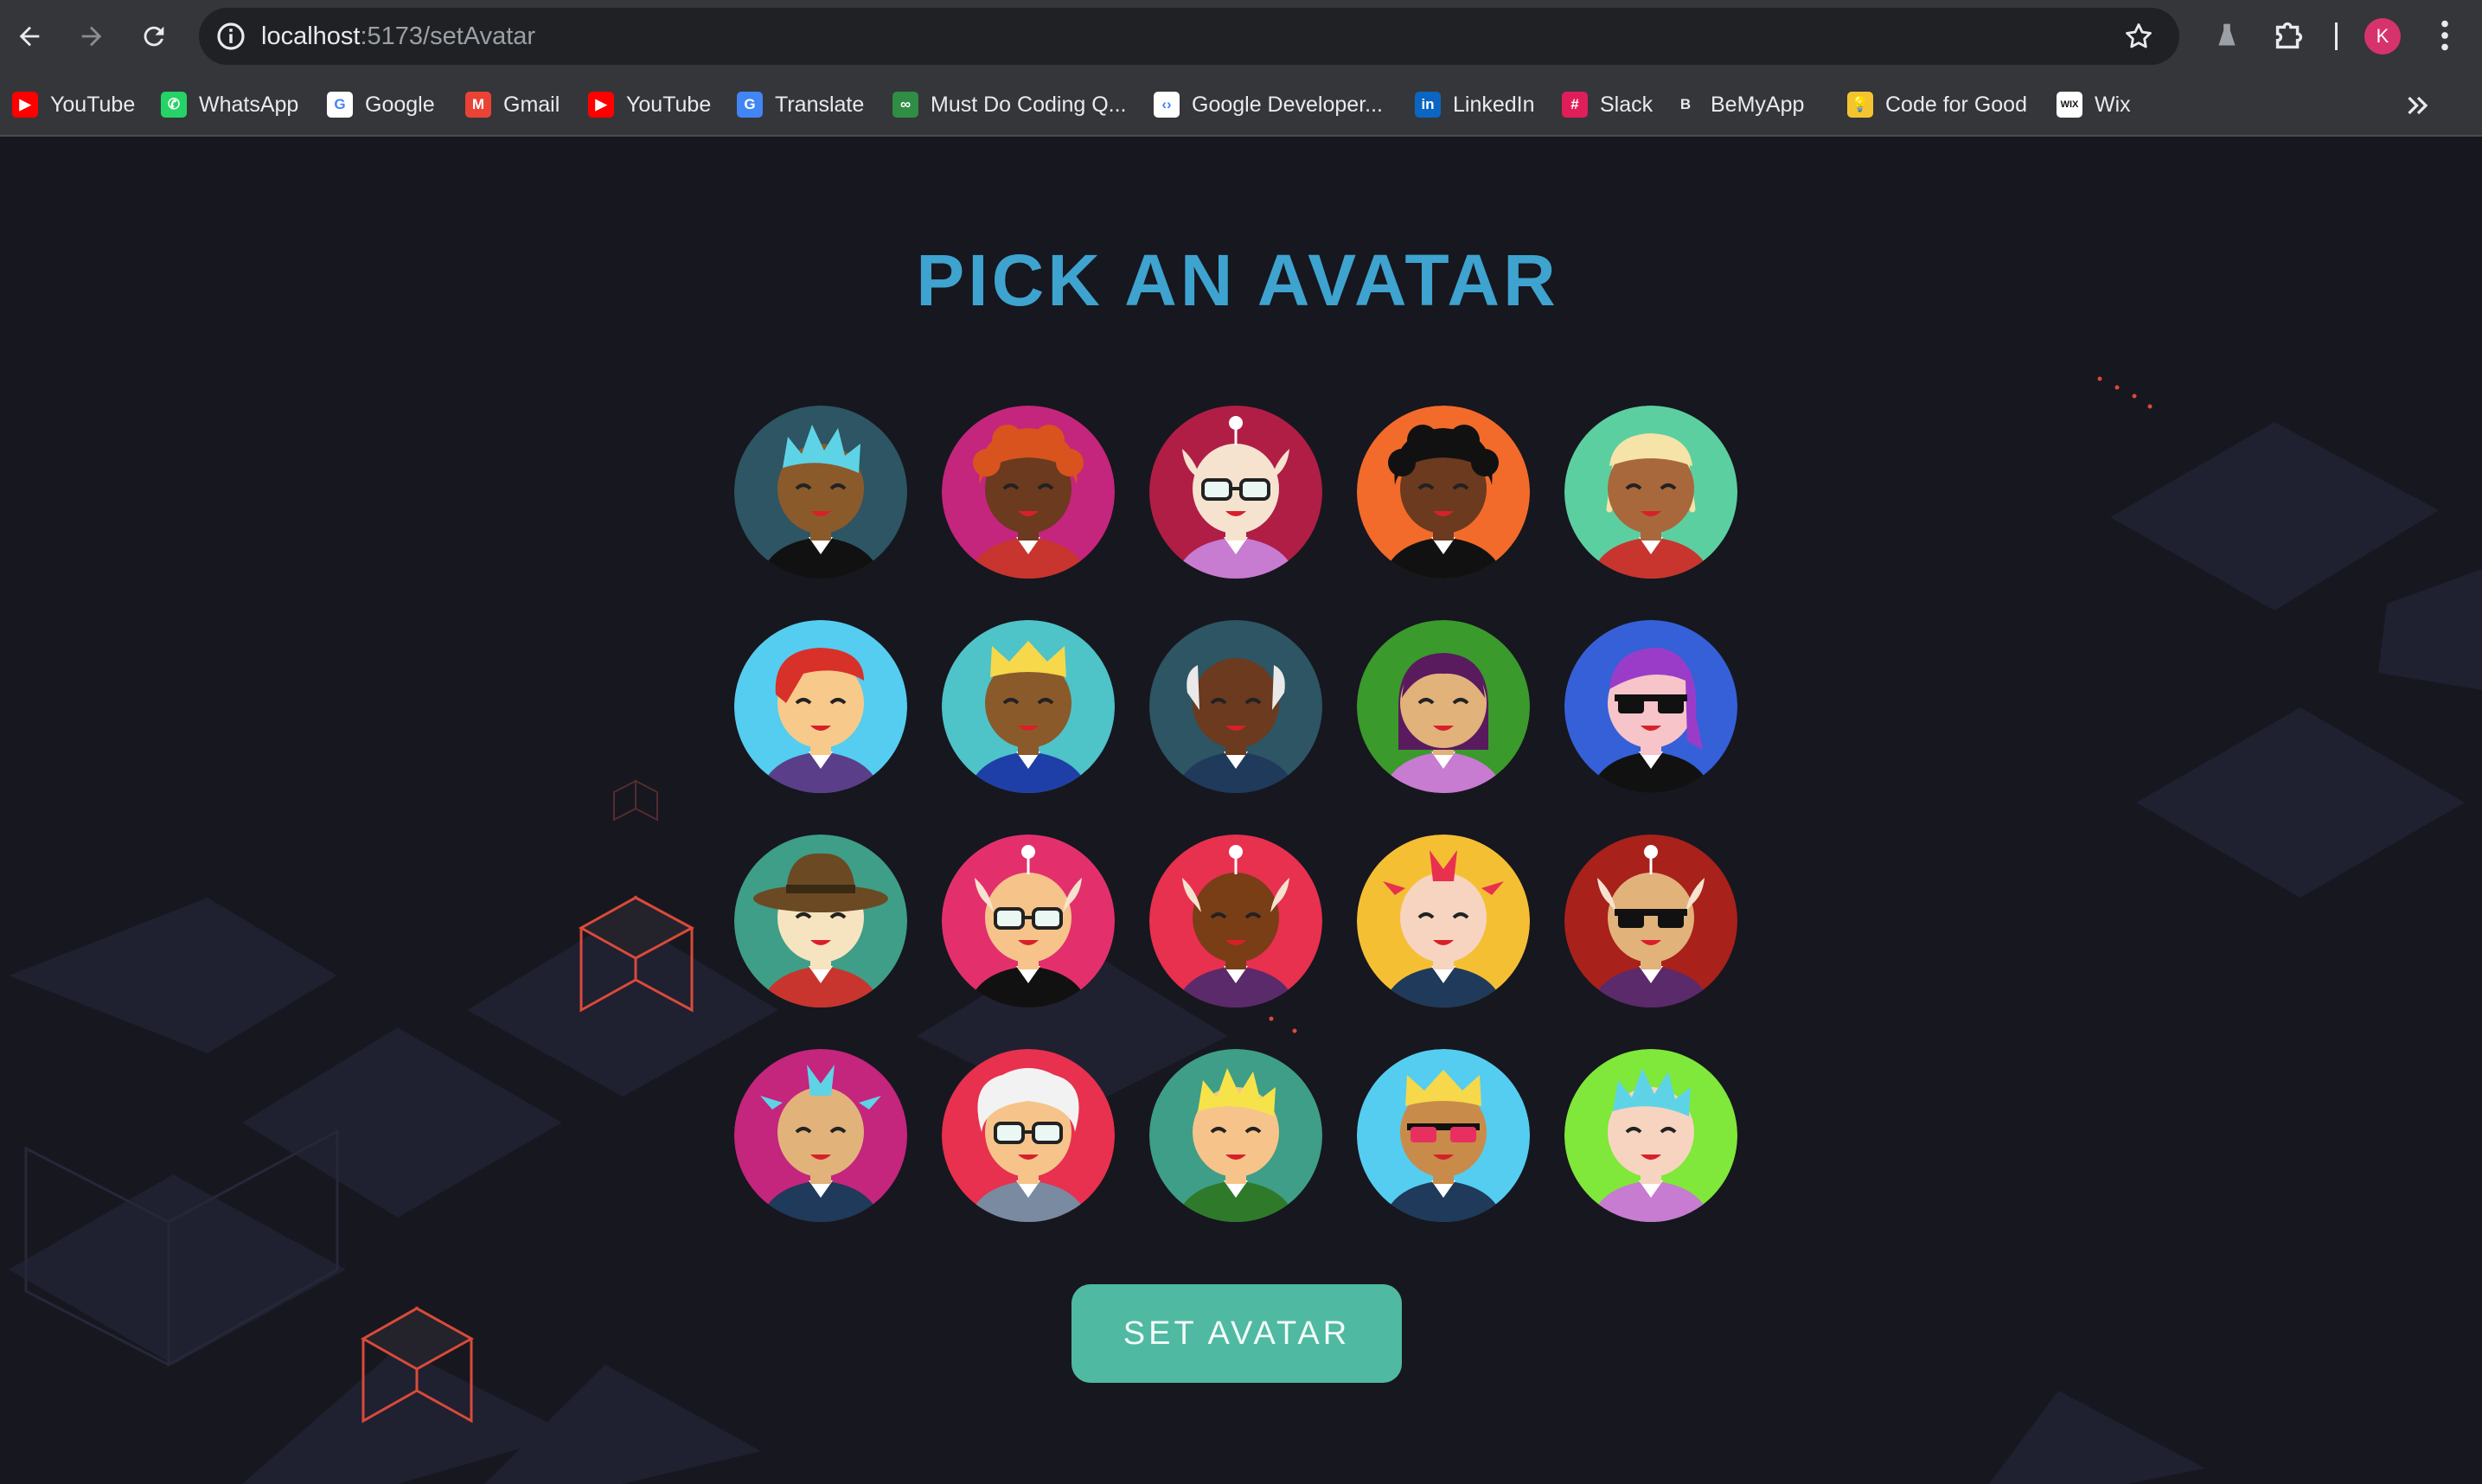 The width and height of the screenshot is (2482, 1484). I want to click on bookmark-star-icon, so click(2138, 36).